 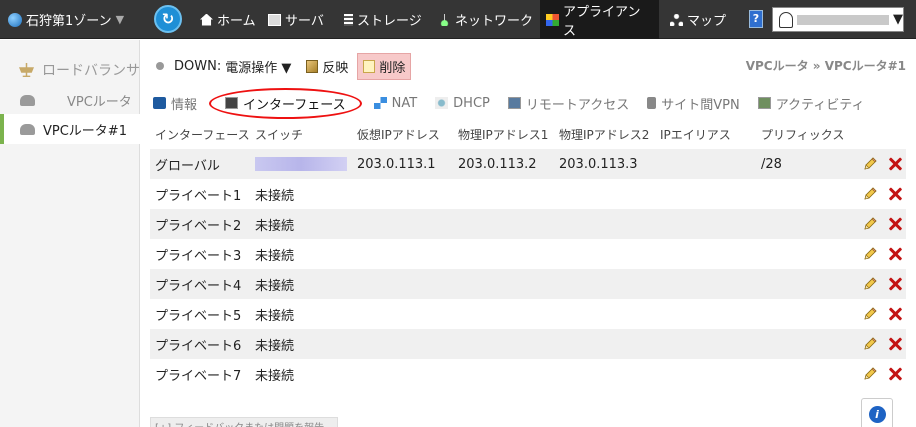 I want to click on info-button: i, so click(x=877, y=412).